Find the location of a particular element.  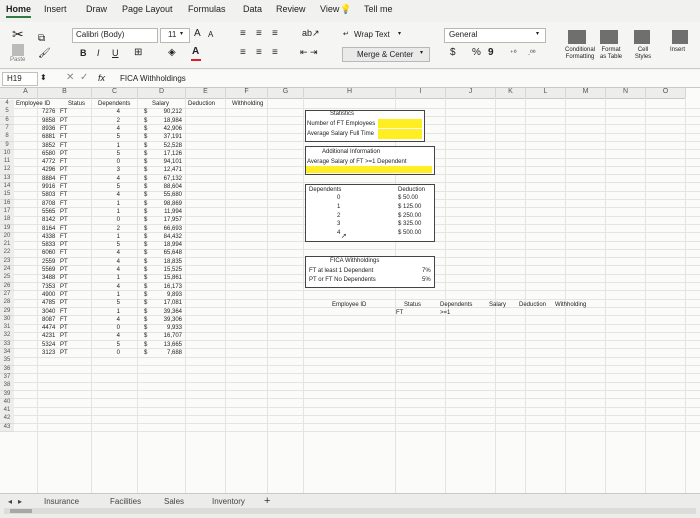

avg-salary-label: Average Salary Full Time is located at coordinates (340, 134).